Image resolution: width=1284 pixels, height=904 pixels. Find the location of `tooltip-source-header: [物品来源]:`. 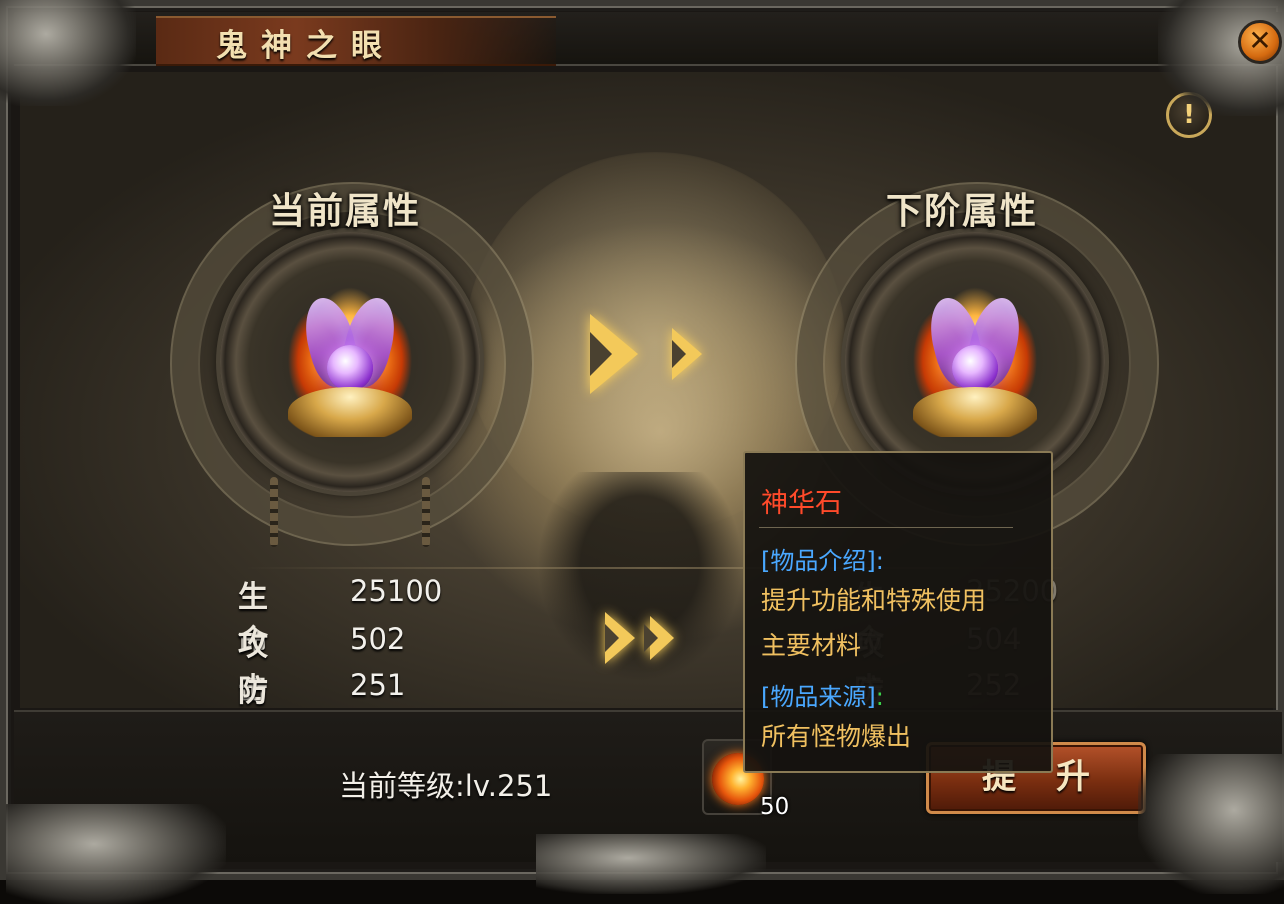

tooltip-source-header: [物品来源]: is located at coordinates (822, 694).